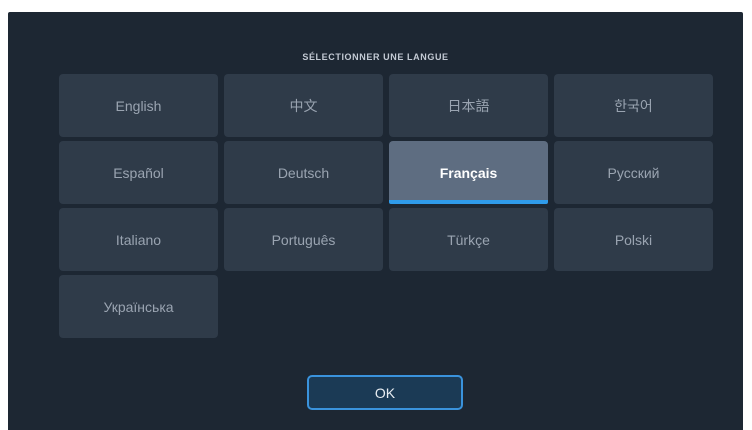  I want to click on language-option-portuguese: Português, so click(303, 239).